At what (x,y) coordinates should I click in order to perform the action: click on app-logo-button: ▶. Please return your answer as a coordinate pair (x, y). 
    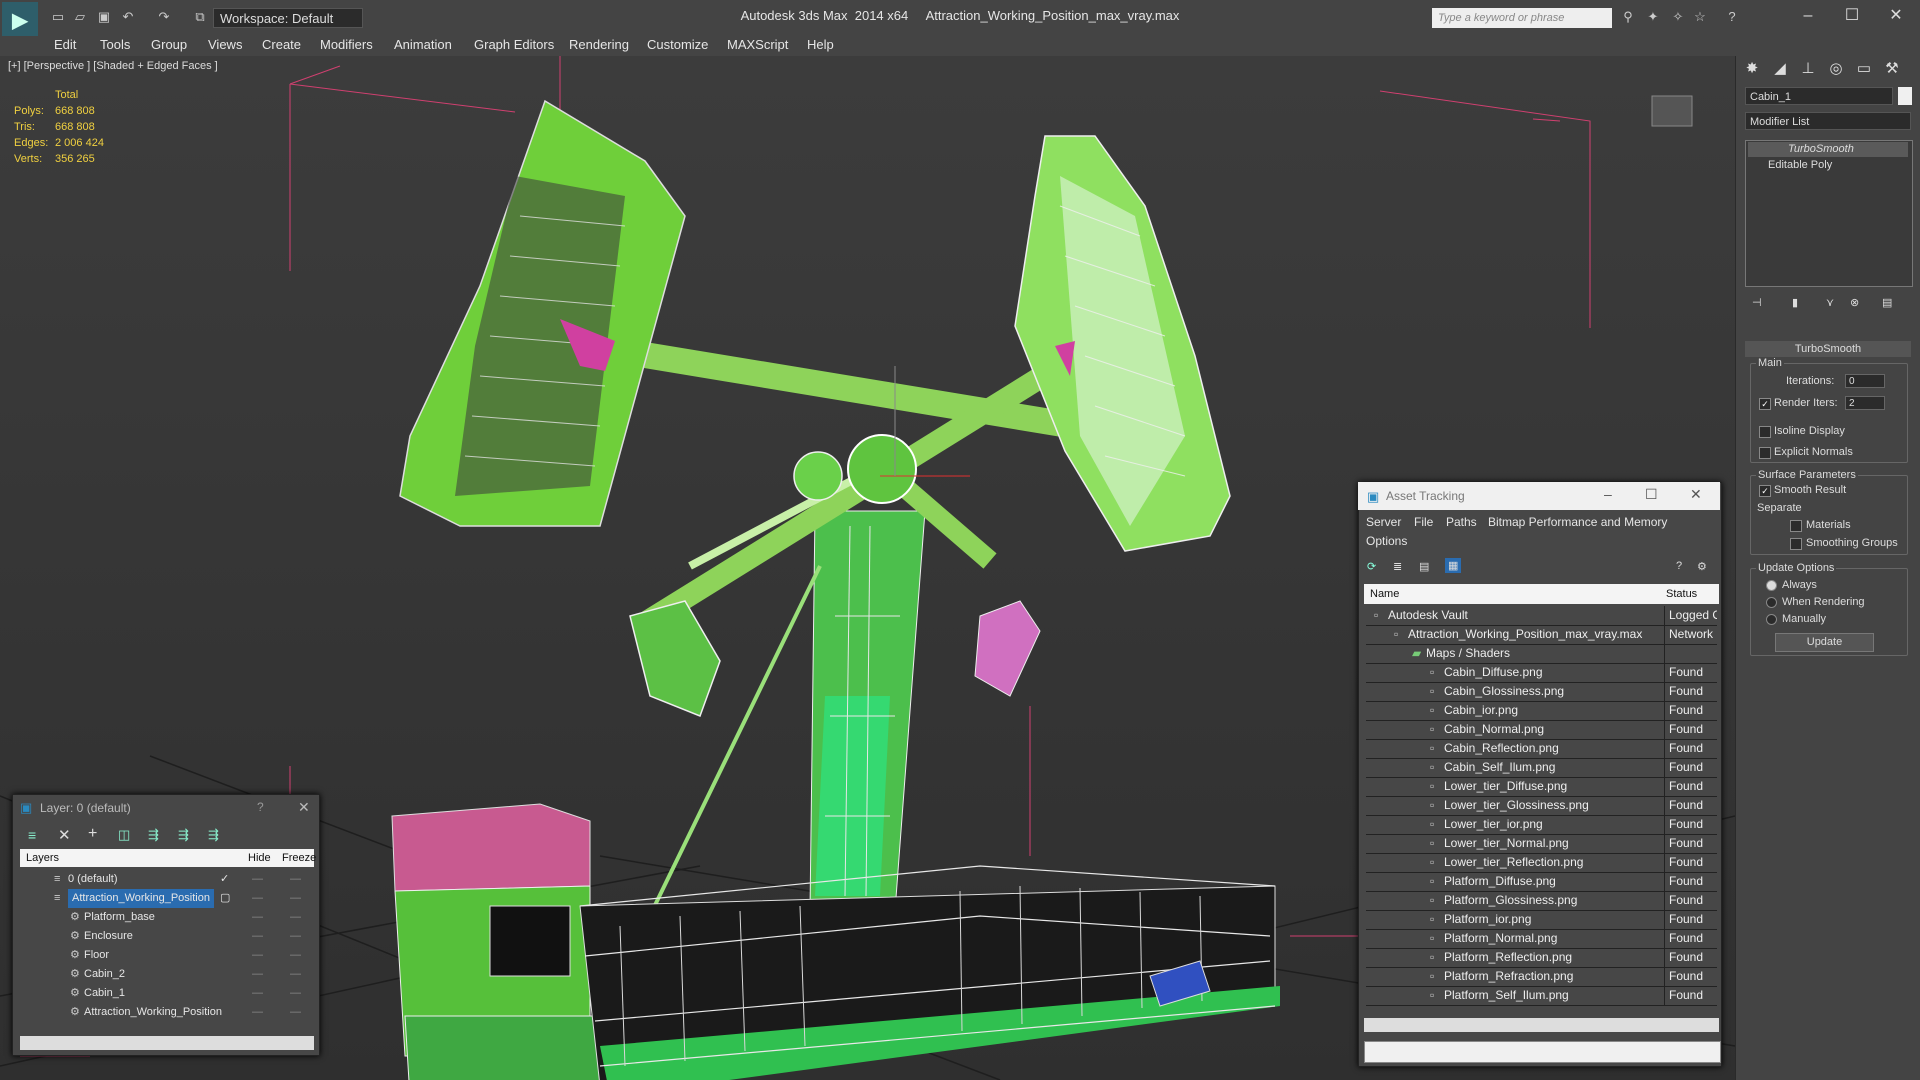
    Looking at the image, I should click on (20, 20).